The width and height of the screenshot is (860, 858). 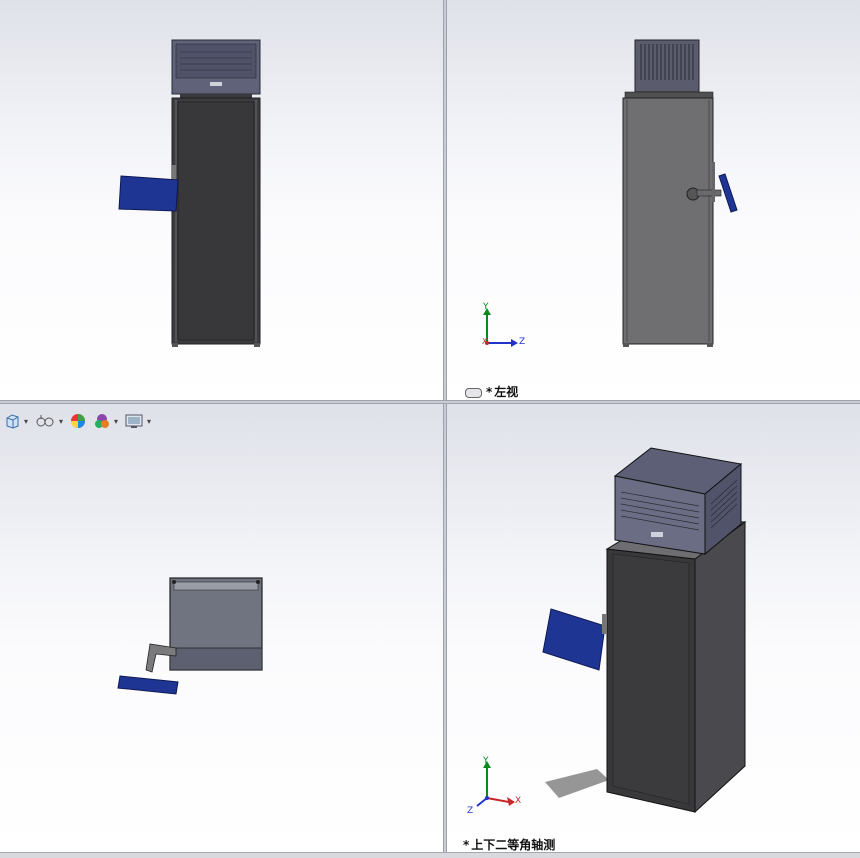 What do you see at coordinates (445, 426) in the screenshot?
I see `viewport-splitter-vertical` at bounding box center [445, 426].